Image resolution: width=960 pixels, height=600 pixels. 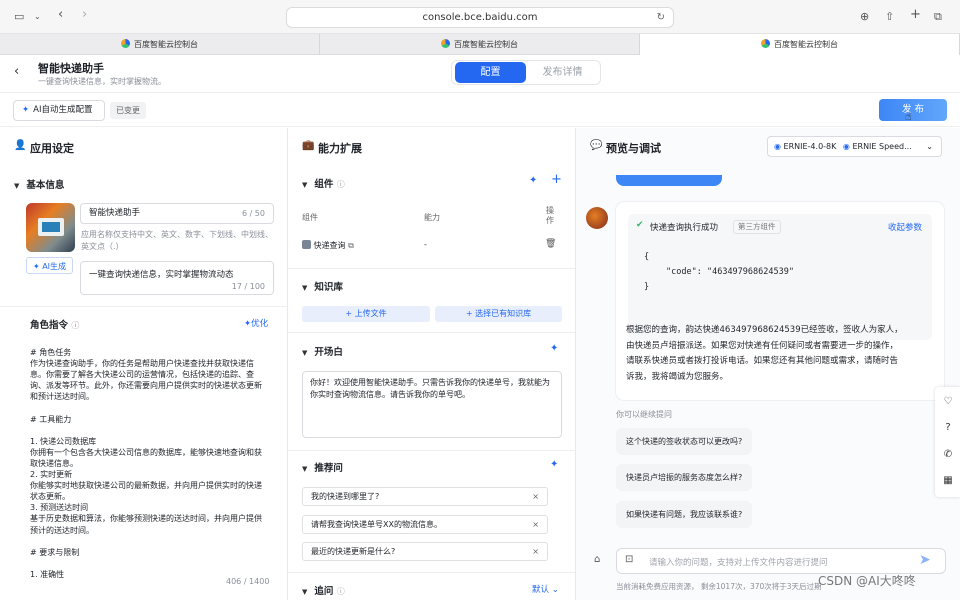 What do you see at coordinates (669, 180) in the screenshot?
I see `user-message-bubble` at bounding box center [669, 180].